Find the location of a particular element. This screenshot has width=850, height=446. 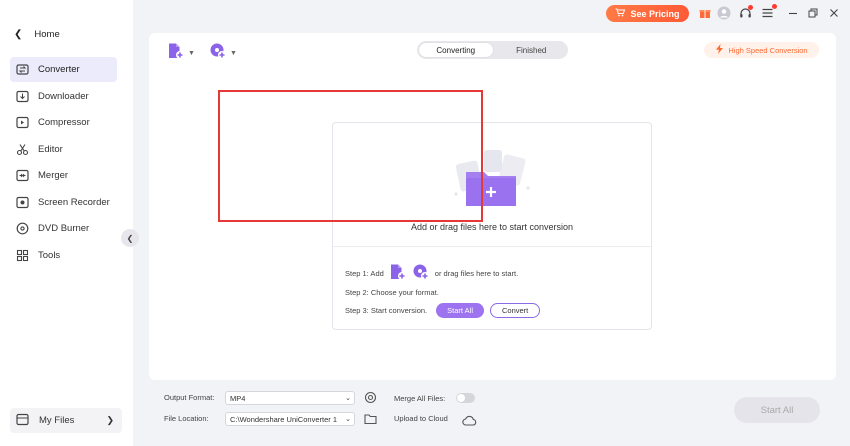

step-1-prefix: Step 1: Add is located at coordinates (364, 273).